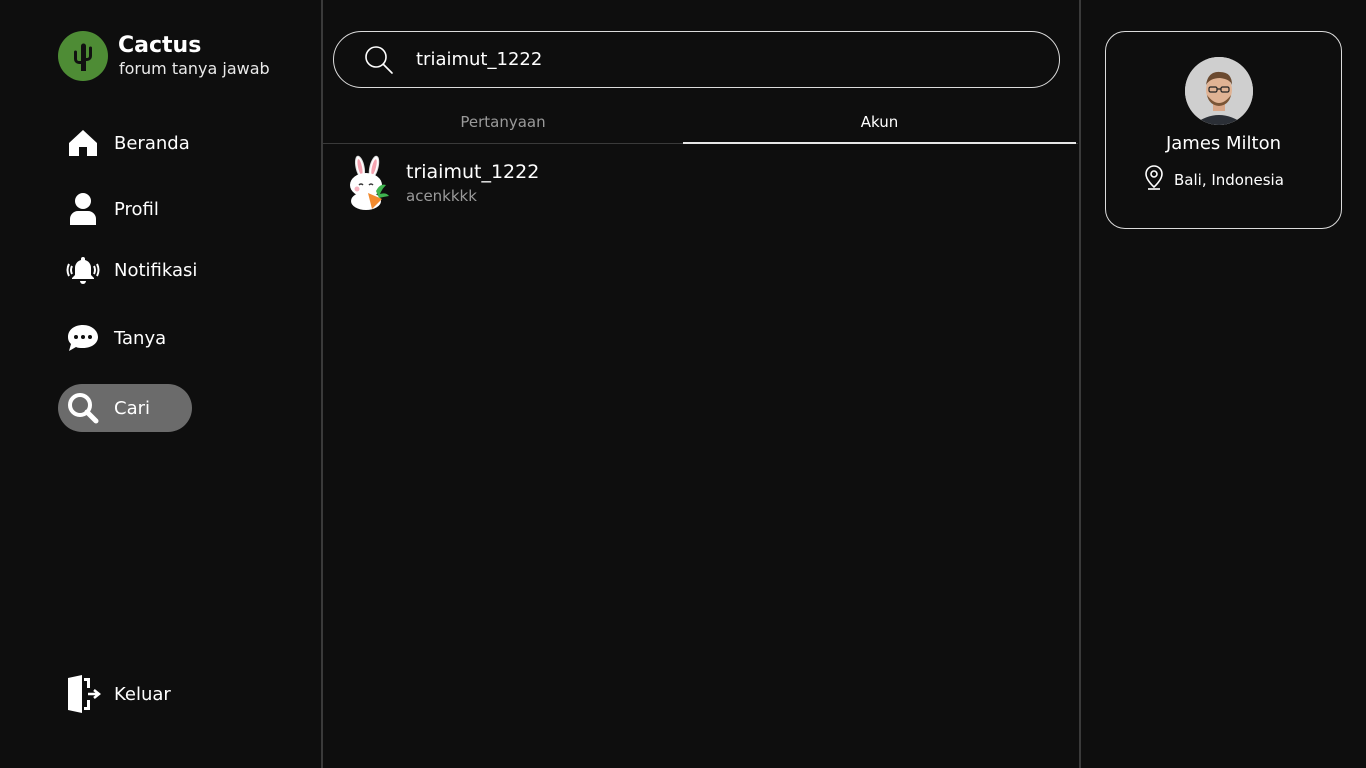 This screenshot has width=1366, height=768. Describe the element at coordinates (1229, 180) in the screenshot. I see `profile-location-label: Bali, Indonesia` at that location.